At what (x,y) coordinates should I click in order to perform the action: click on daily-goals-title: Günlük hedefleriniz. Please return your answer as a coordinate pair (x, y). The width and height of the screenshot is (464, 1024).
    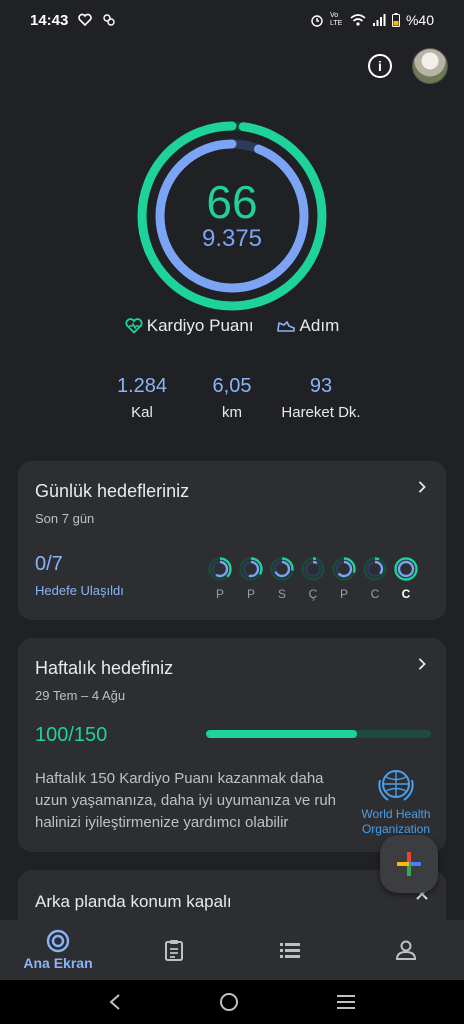
    Looking at the image, I should click on (112, 491).